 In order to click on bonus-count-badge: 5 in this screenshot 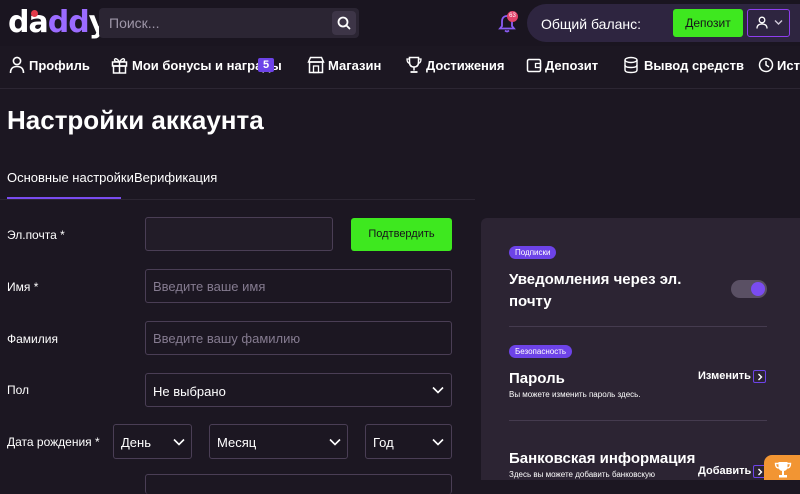, I will do `click(266, 65)`.